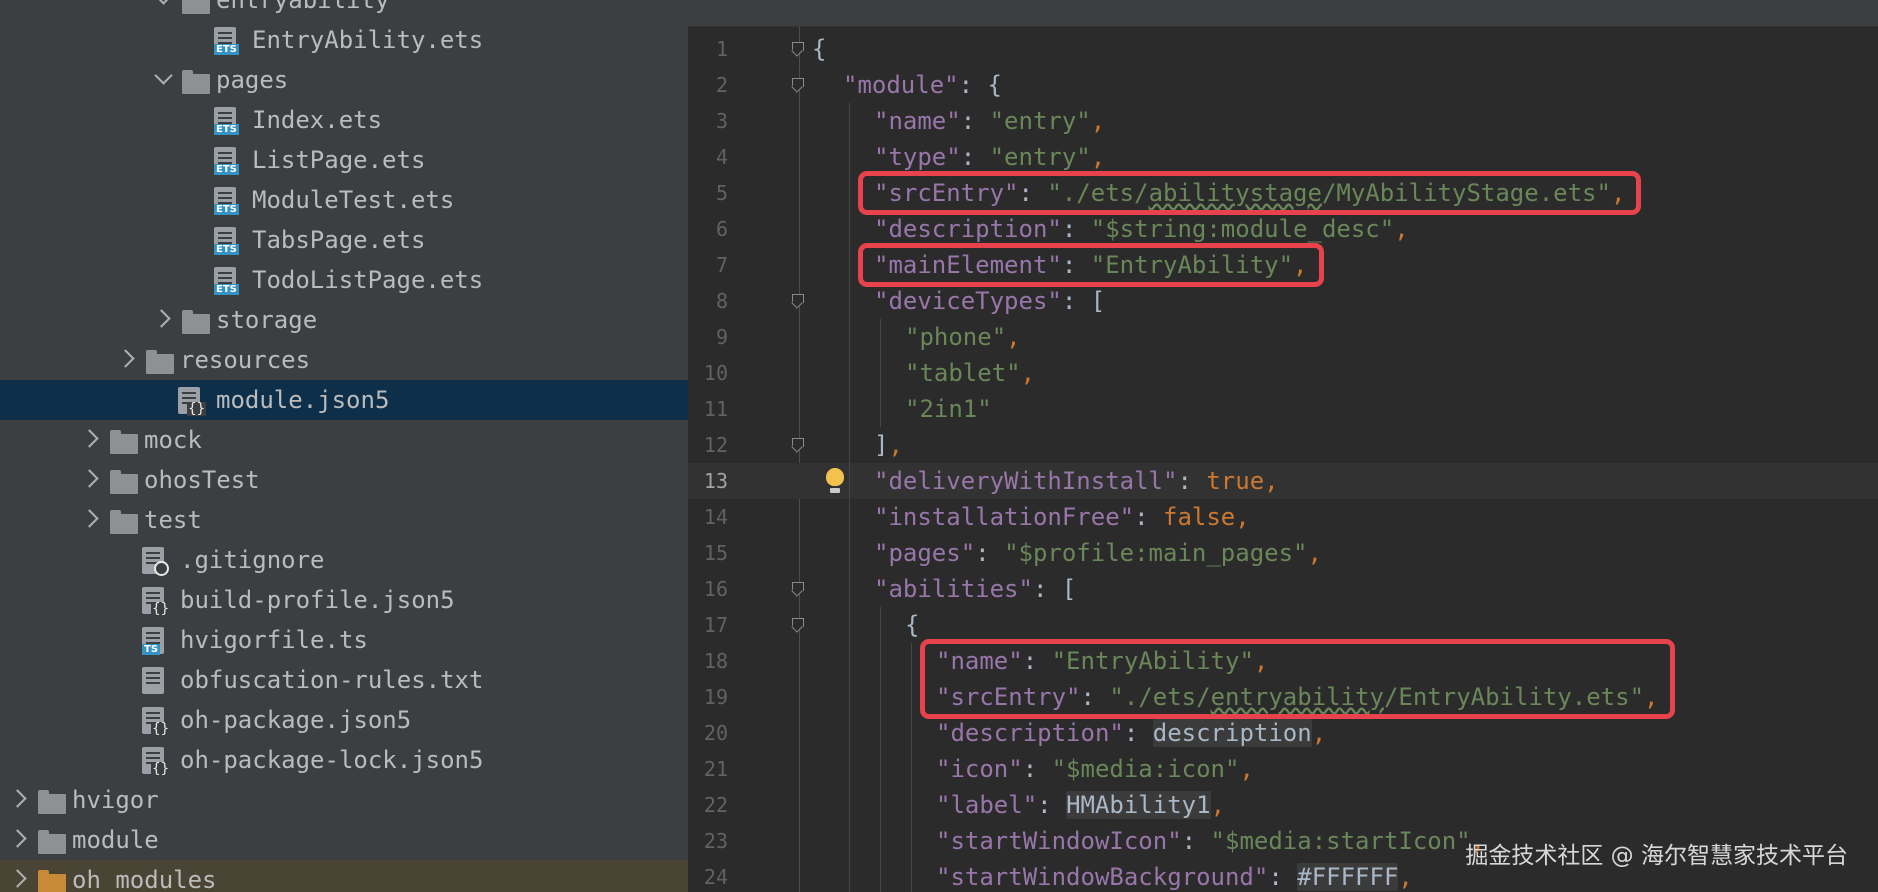  What do you see at coordinates (344, 440) in the screenshot?
I see `tree-folder-row: mock` at bounding box center [344, 440].